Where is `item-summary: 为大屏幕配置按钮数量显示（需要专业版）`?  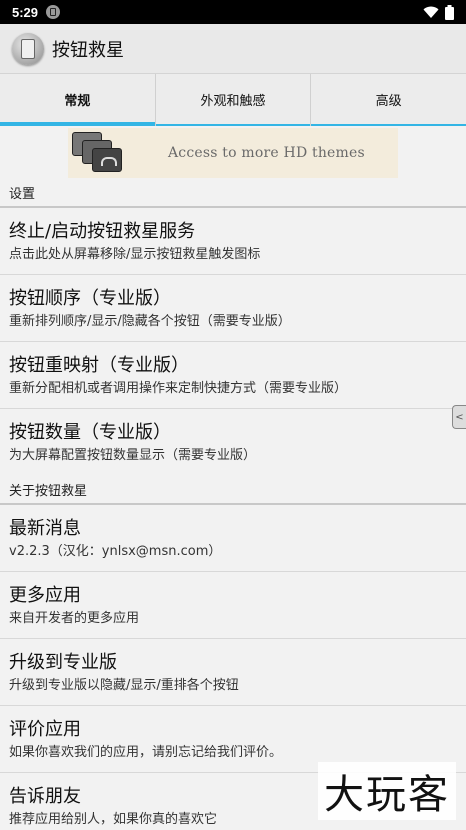
item-summary: 为大屏幕配置按钮数量显示（需要专业版） is located at coordinates (133, 455).